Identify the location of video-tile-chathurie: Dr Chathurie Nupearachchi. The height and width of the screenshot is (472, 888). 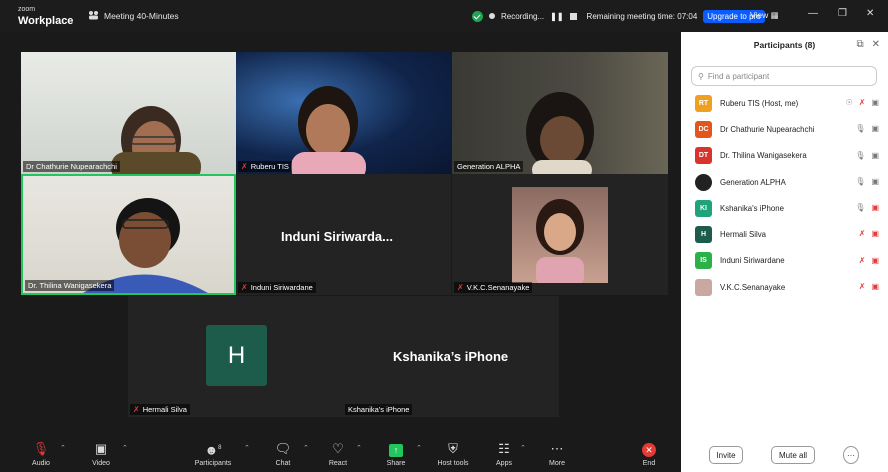
(128, 113).